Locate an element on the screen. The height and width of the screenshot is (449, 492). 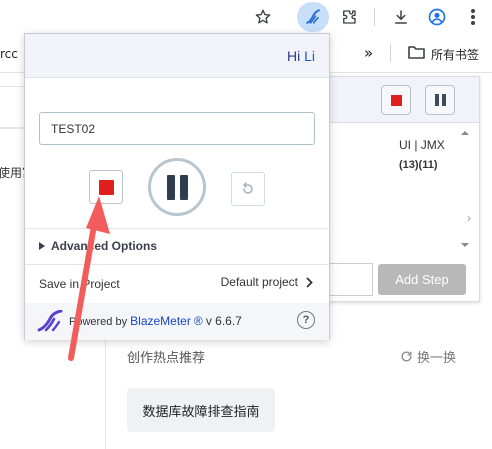
background-search-fragment is located at coordinates (12, 107).